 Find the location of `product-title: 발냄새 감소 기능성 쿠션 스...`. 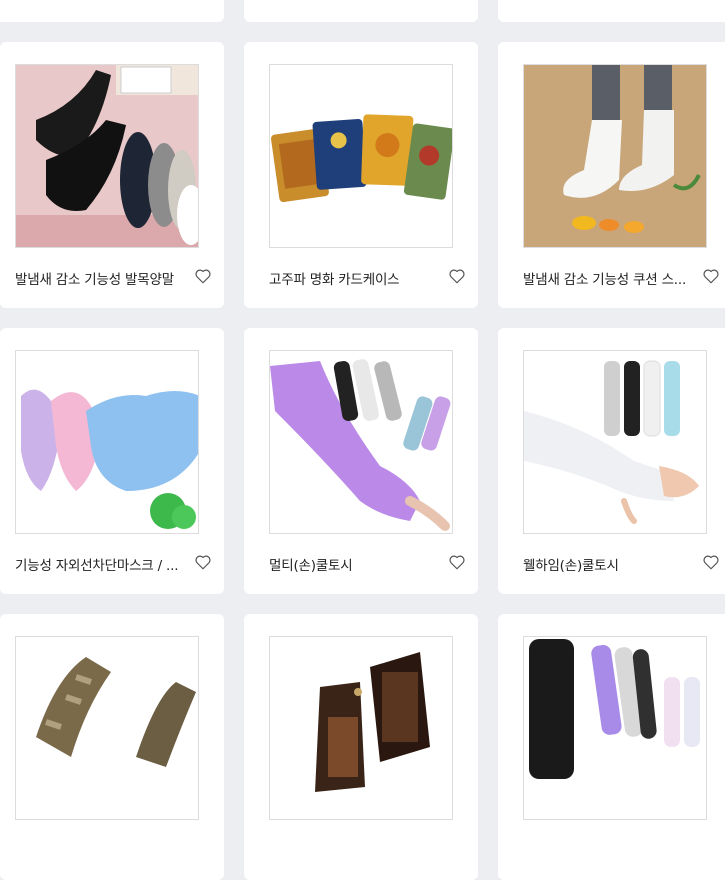

product-title: 발냄새 감소 기능성 쿠션 스... is located at coordinates (611, 278).